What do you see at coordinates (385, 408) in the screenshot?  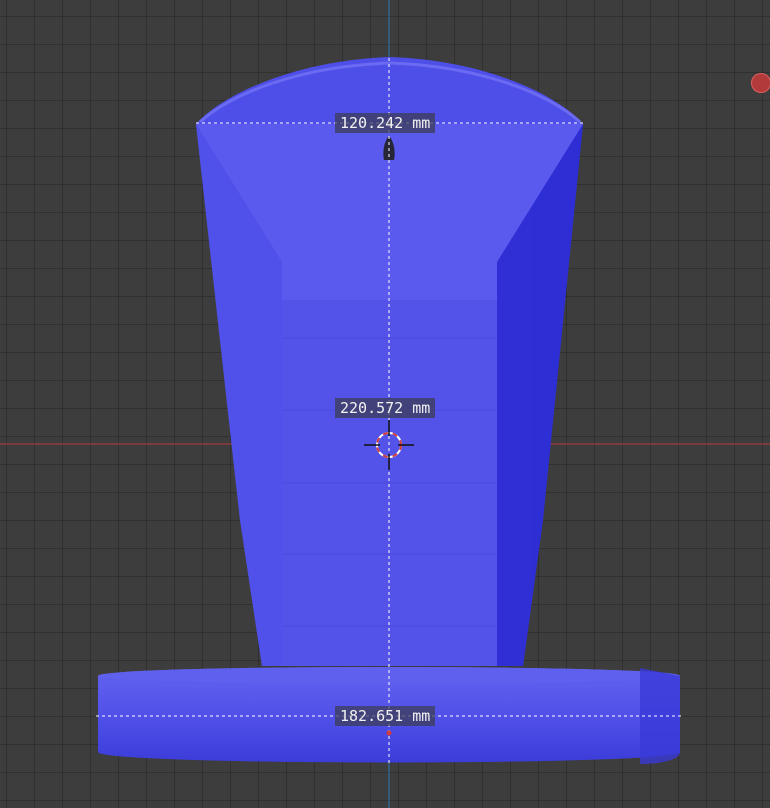 I see `measure-height-label: 220.572 mm` at bounding box center [385, 408].